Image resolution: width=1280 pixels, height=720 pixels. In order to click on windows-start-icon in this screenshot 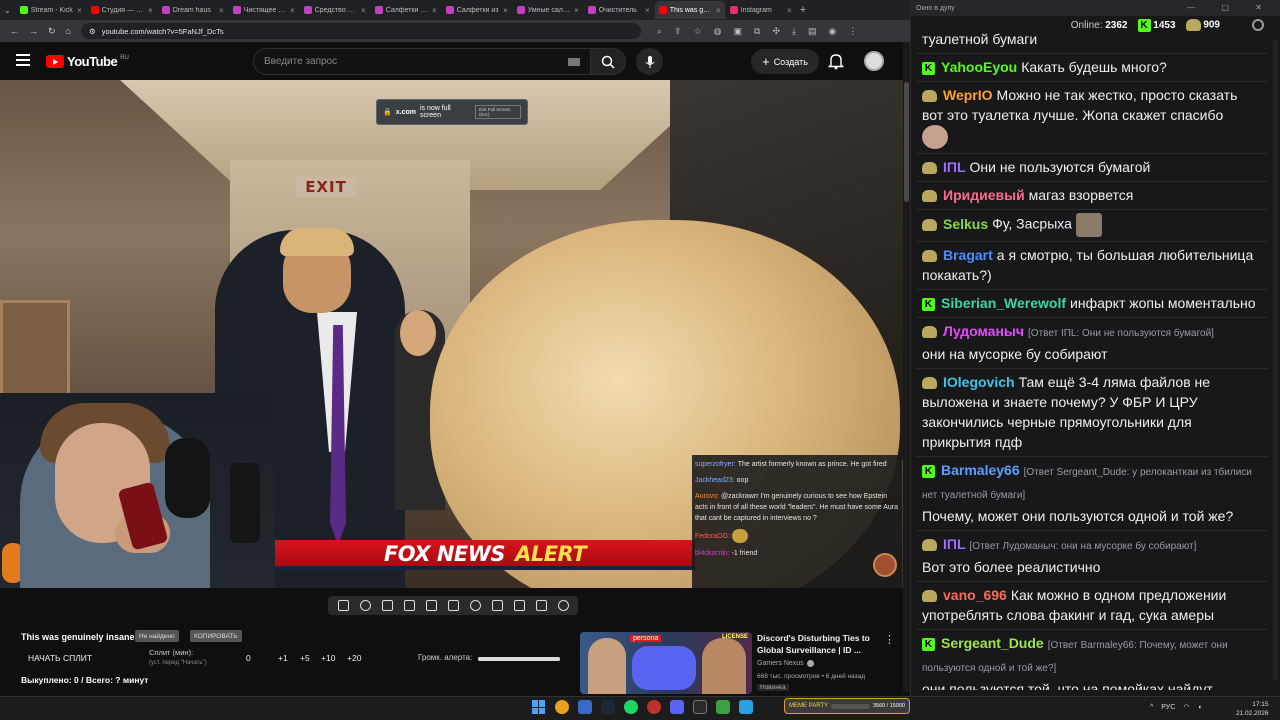, I will do `click(539, 707)`.